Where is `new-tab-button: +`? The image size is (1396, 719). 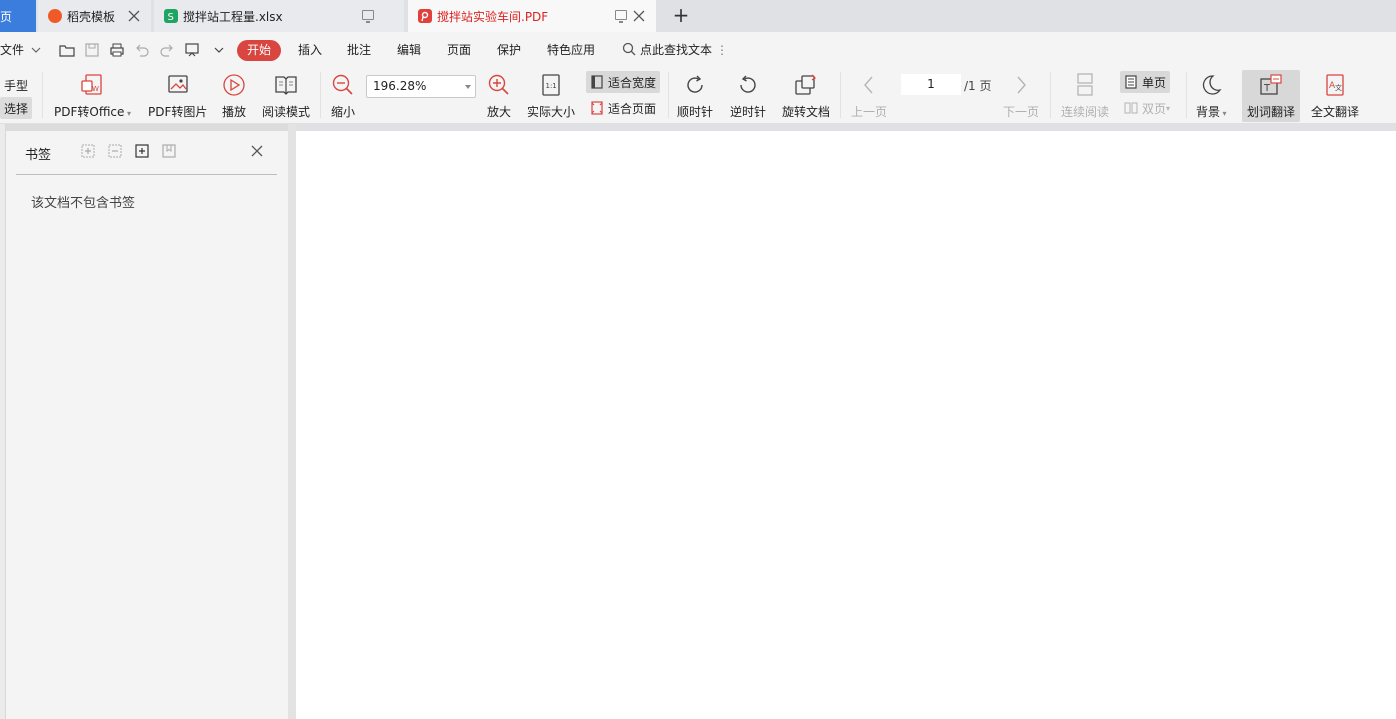
new-tab-button: + is located at coordinates (681, 16).